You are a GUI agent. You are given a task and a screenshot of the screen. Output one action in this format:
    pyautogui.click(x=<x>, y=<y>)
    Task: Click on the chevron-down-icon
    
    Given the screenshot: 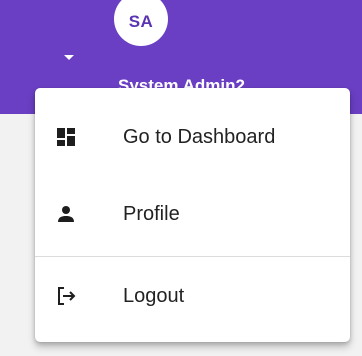 What is the action you would take?
    pyautogui.click(x=69, y=57)
    